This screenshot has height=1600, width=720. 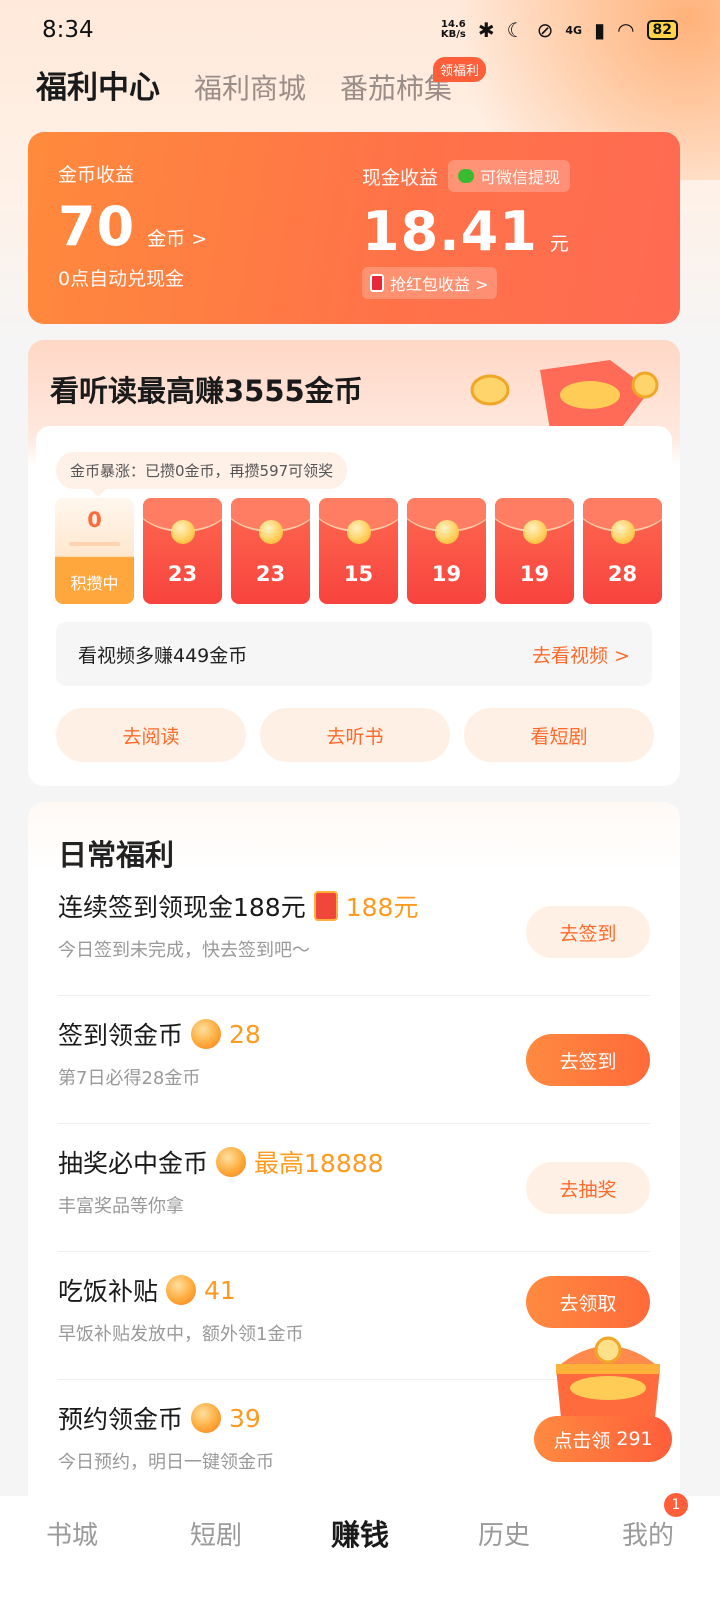 I want to click on task-subtitle: 丰富奖品等你拿, so click(x=121, y=1206).